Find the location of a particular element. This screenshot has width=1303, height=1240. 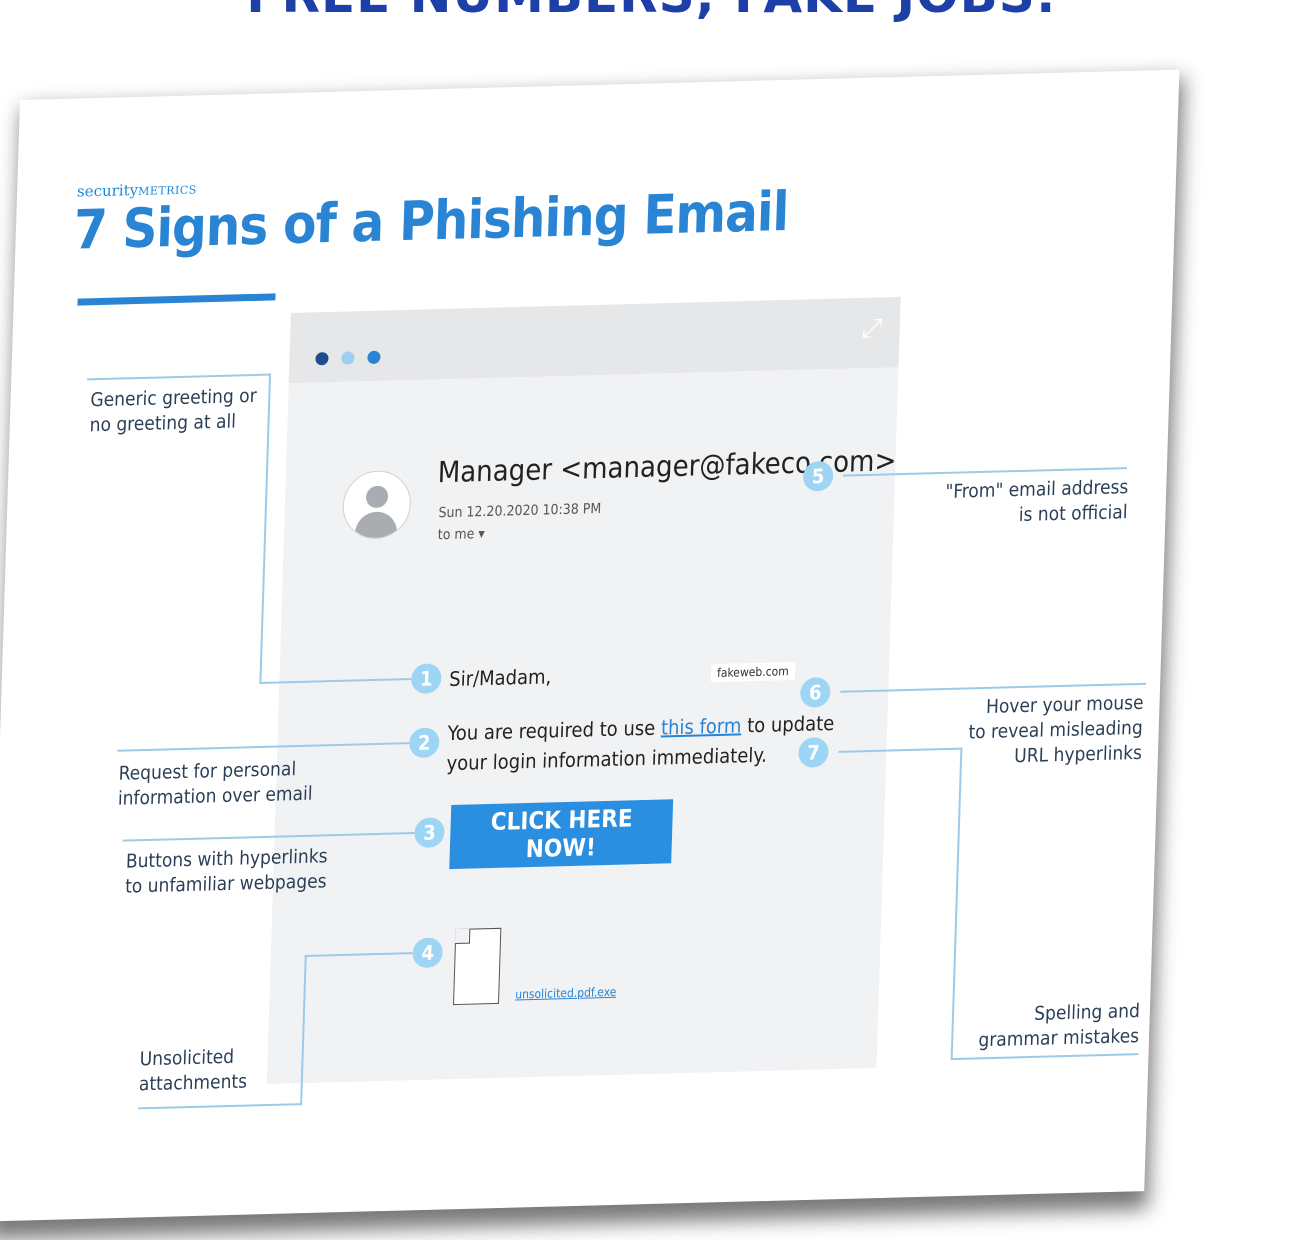

url-tooltip: fakeweb.com is located at coordinates (753, 672).